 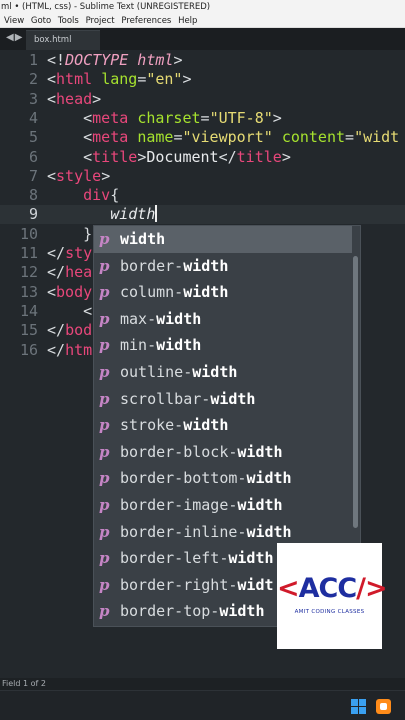 What do you see at coordinates (383, 706) in the screenshot?
I see `sublime-app-icon` at bounding box center [383, 706].